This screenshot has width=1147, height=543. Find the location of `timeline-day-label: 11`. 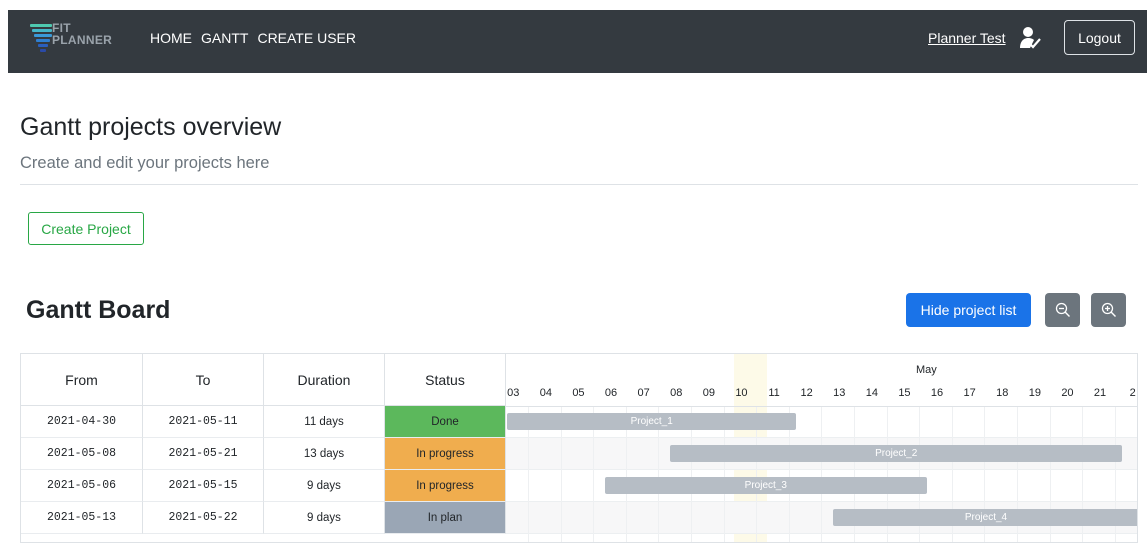

timeline-day-label: 11 is located at coordinates (774, 393).